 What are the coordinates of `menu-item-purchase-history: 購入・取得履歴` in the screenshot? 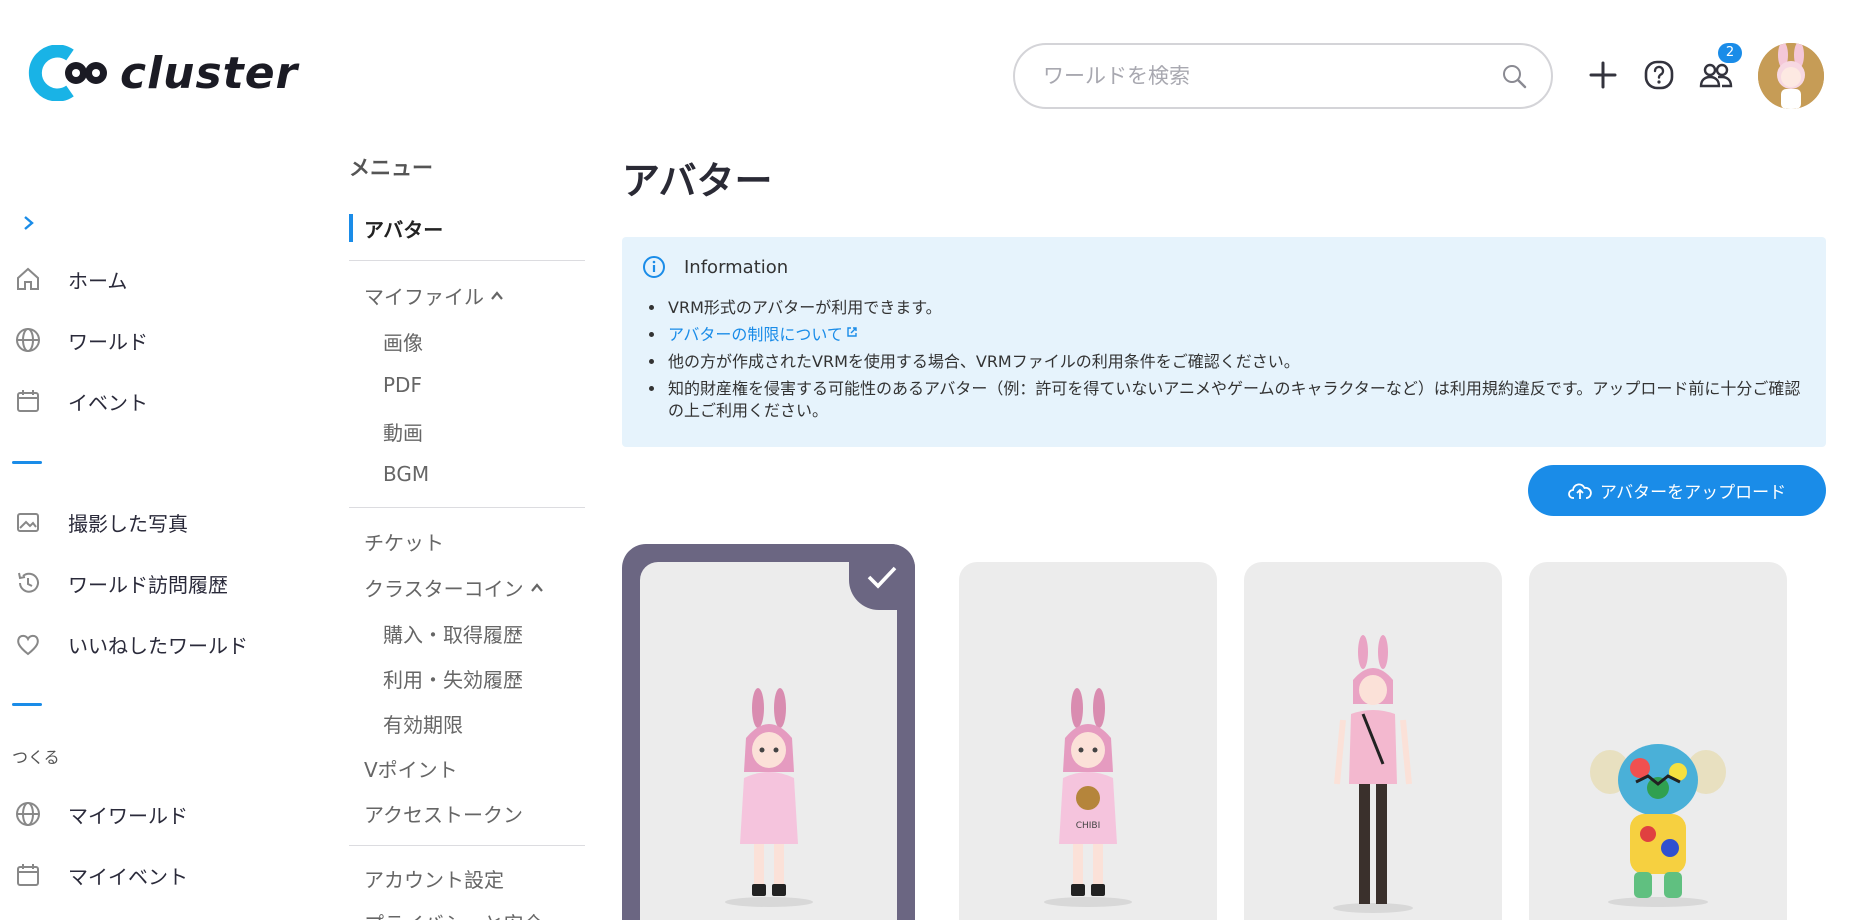 It's located at (453, 633).